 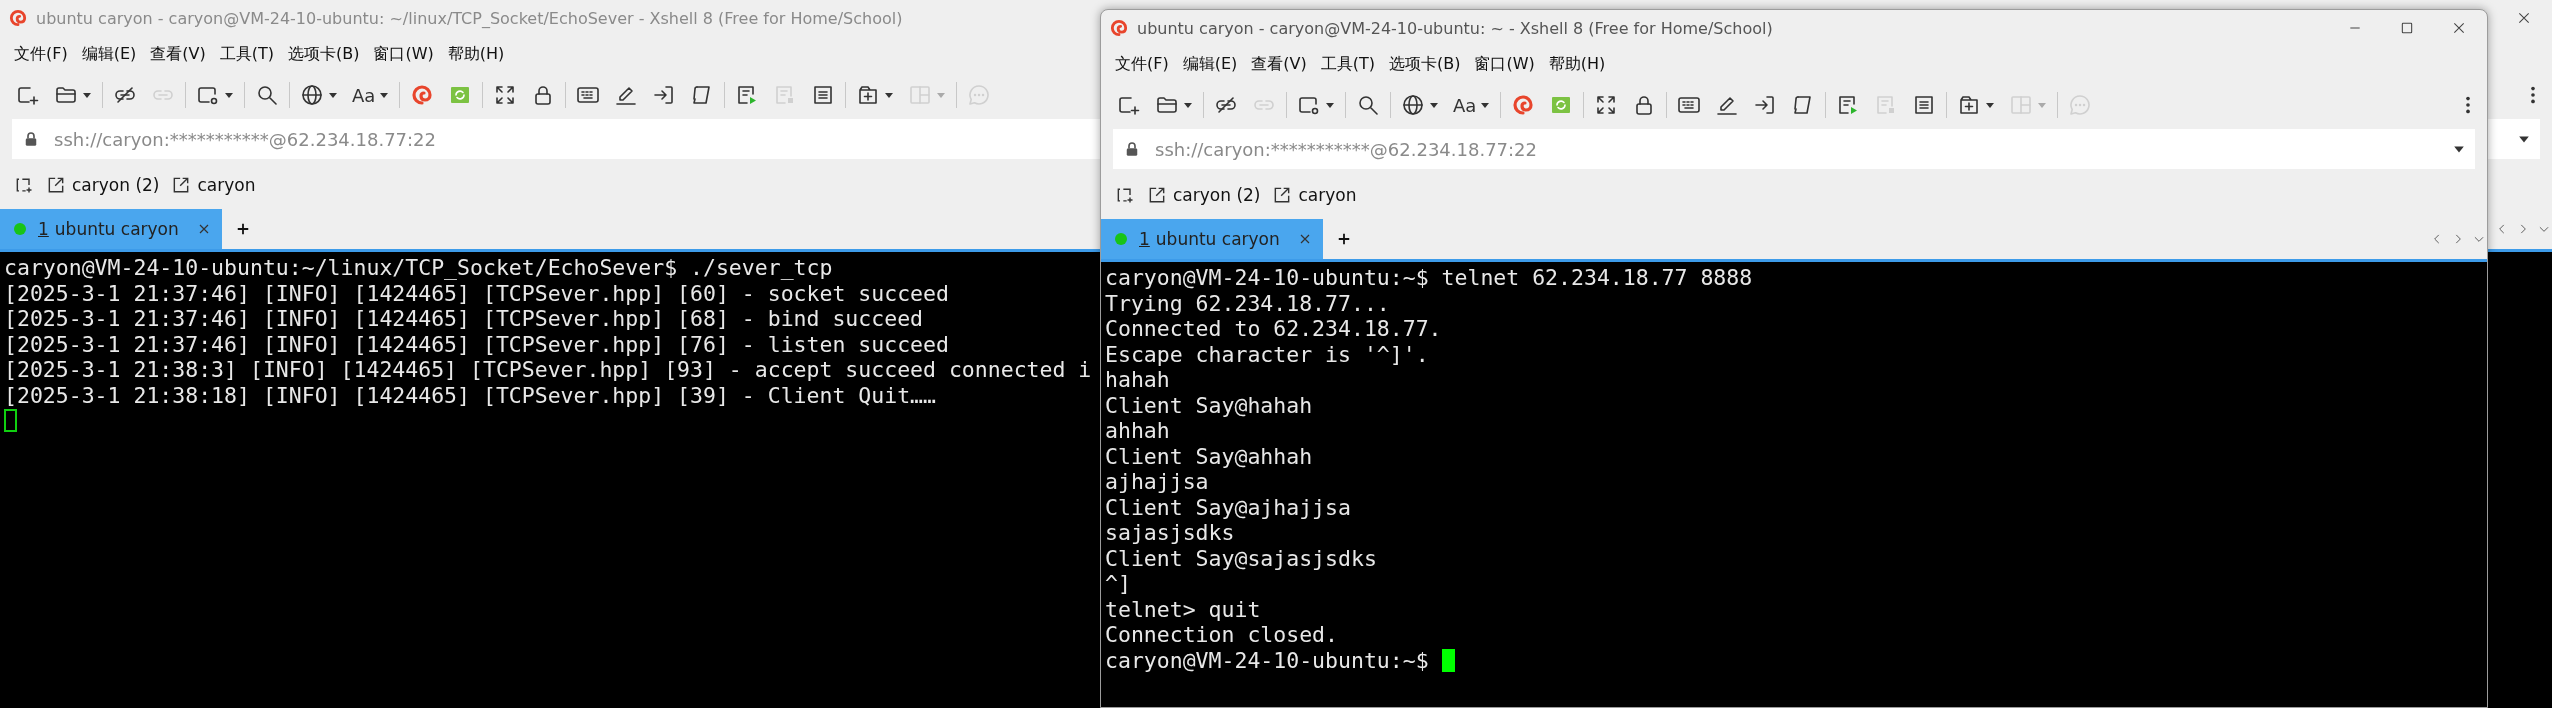 What do you see at coordinates (1267, 660) in the screenshot?
I see `terminal-line: caryon@VM-24-10-ubuntu:~$` at bounding box center [1267, 660].